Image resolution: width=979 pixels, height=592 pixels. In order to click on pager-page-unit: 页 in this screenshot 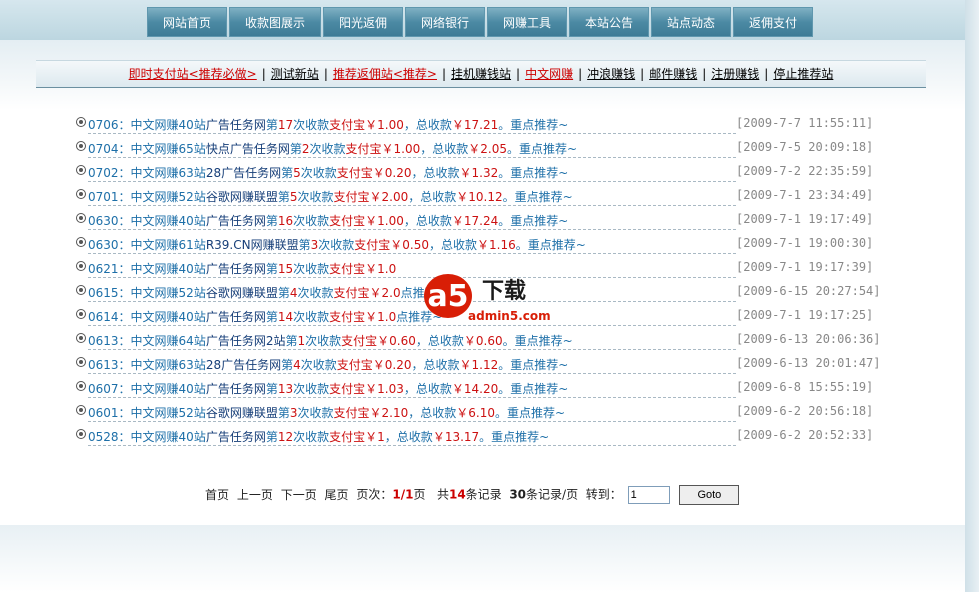, I will do `click(419, 494)`.